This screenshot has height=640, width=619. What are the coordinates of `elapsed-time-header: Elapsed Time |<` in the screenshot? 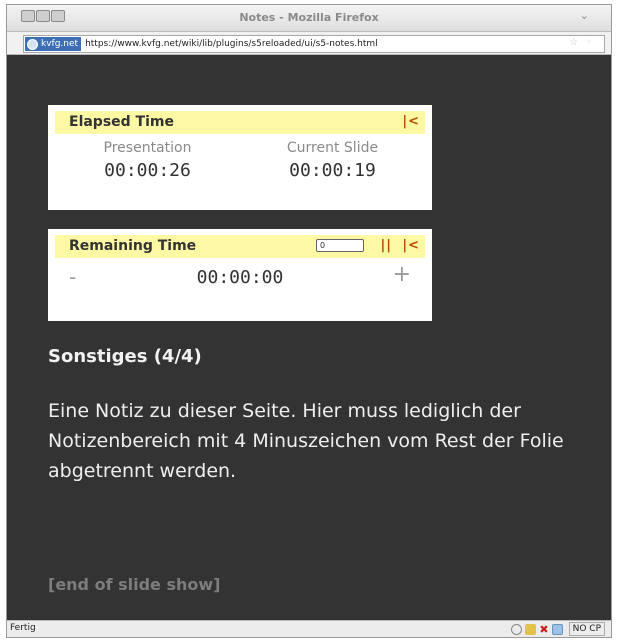 It's located at (240, 122).